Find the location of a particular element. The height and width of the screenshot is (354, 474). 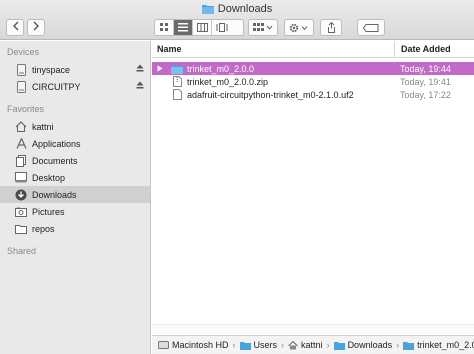

pictures-icon is located at coordinates (21, 212).